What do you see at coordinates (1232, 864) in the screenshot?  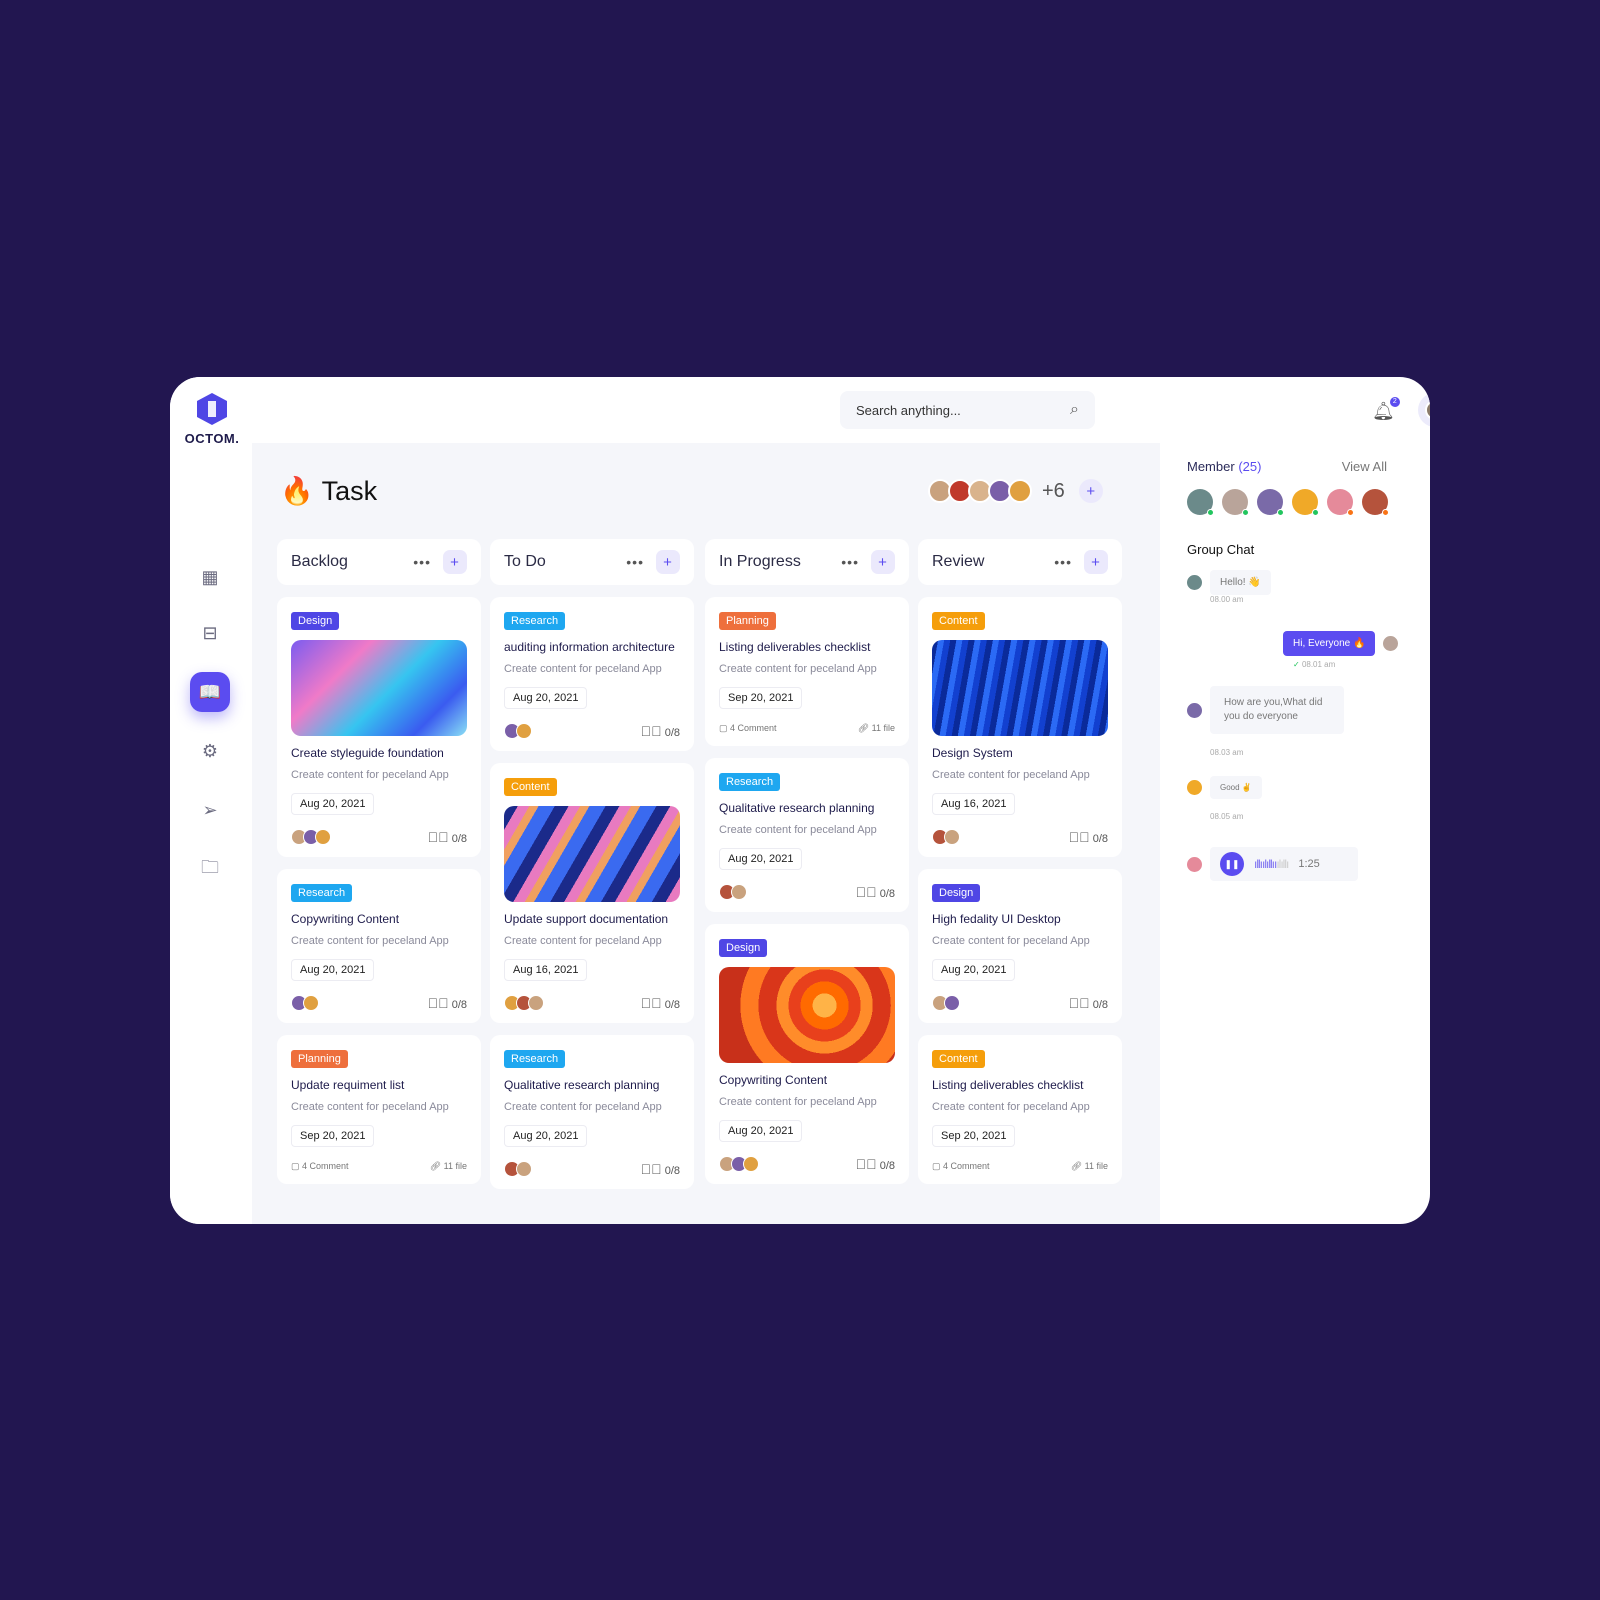 I see `pause-button: ❚❚` at bounding box center [1232, 864].